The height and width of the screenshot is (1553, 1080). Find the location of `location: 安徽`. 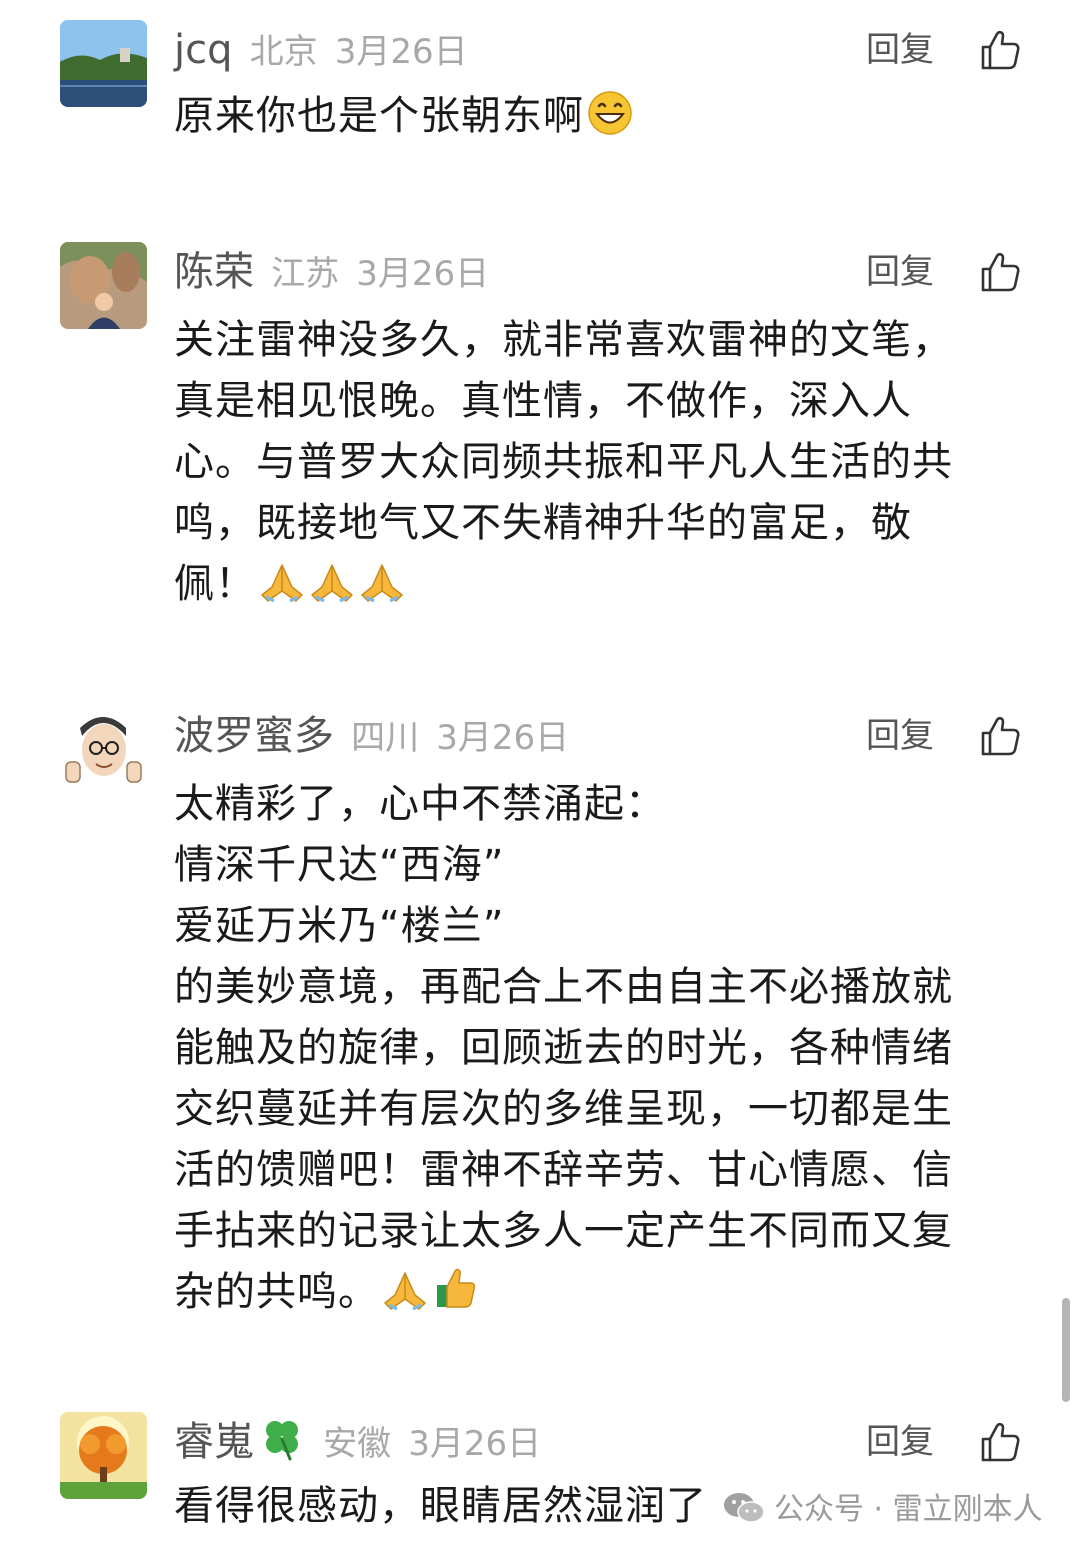

location: 安徽 is located at coordinates (357, 1444).